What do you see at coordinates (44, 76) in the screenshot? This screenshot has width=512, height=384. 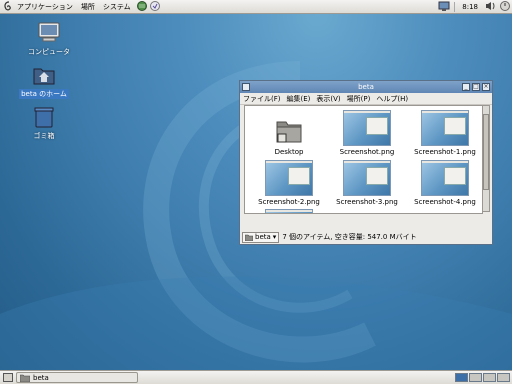 I see `home-folder-icon` at bounding box center [44, 76].